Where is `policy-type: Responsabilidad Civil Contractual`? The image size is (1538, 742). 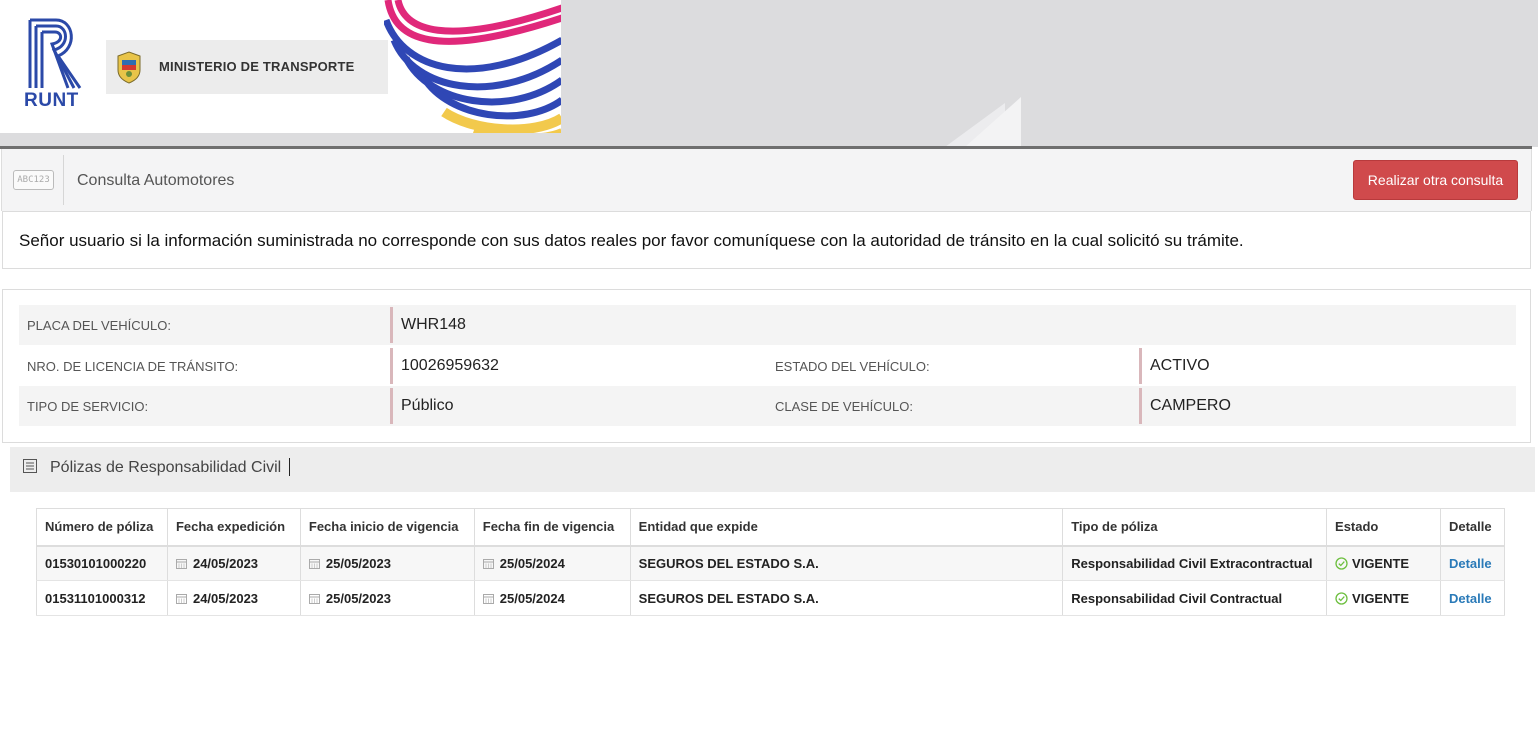 policy-type: Responsabilidad Civil Contractual is located at coordinates (1195, 598).